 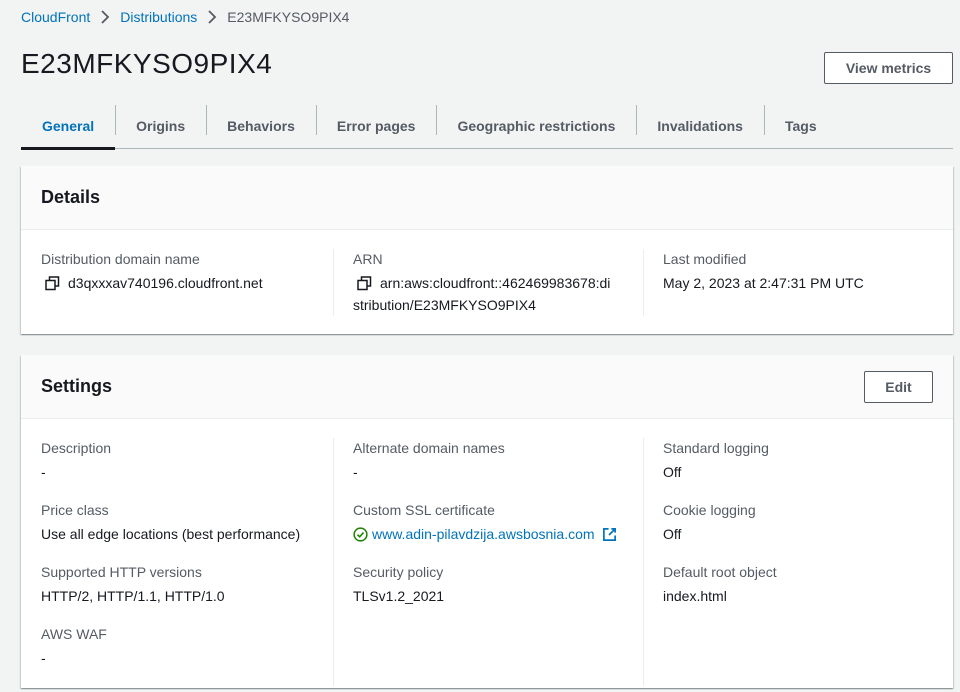 What do you see at coordinates (716, 448) in the screenshot?
I see `standard-logging-label: Standard logging` at bounding box center [716, 448].